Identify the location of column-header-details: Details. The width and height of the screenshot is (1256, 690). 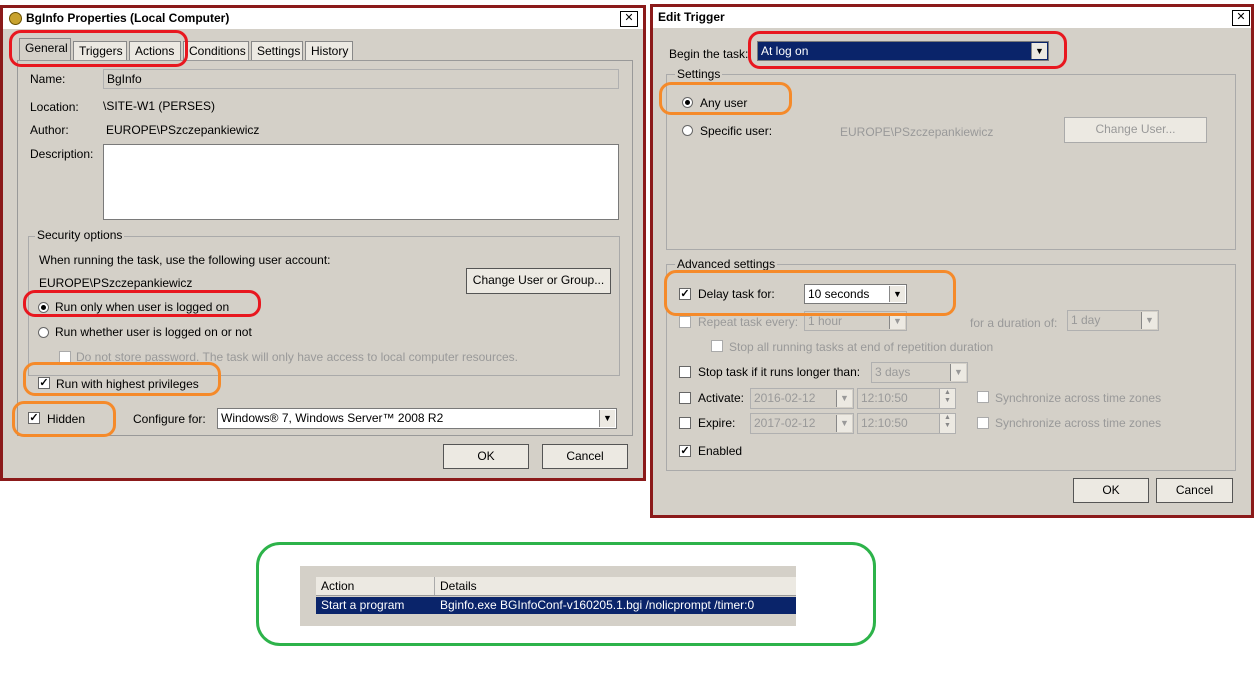
(615, 586).